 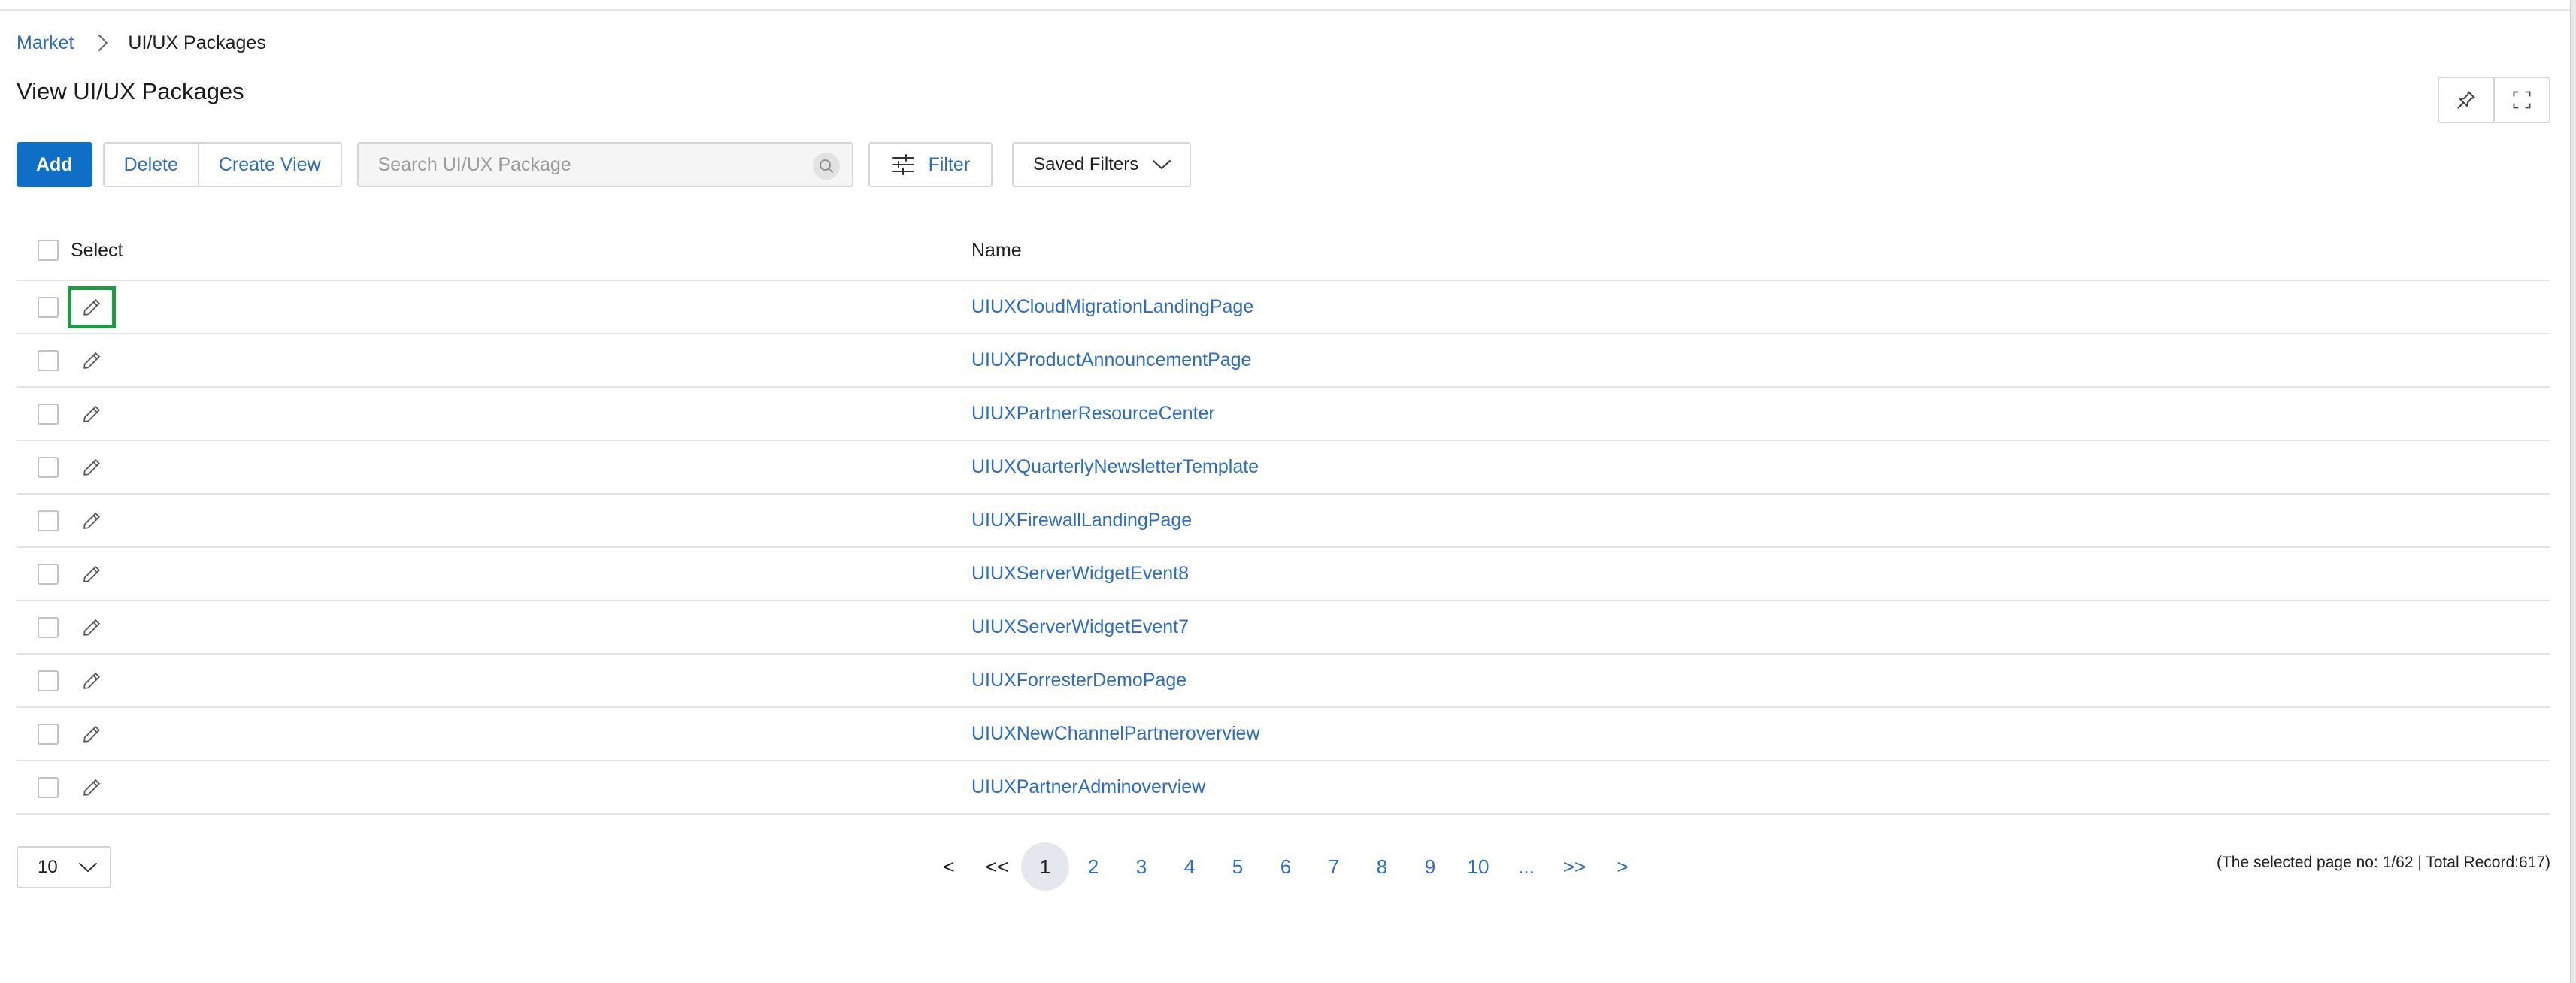 I want to click on pin-button, so click(x=2466, y=100).